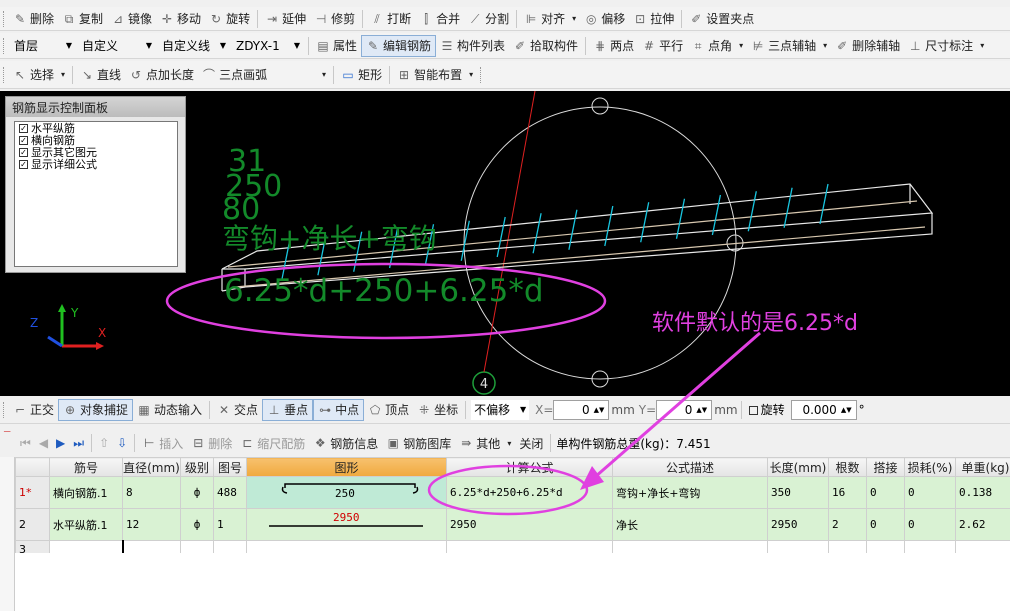  Describe the element at coordinates (485, 443) in the screenshot. I see `other-button: ⇛ 其他 ▾` at that location.